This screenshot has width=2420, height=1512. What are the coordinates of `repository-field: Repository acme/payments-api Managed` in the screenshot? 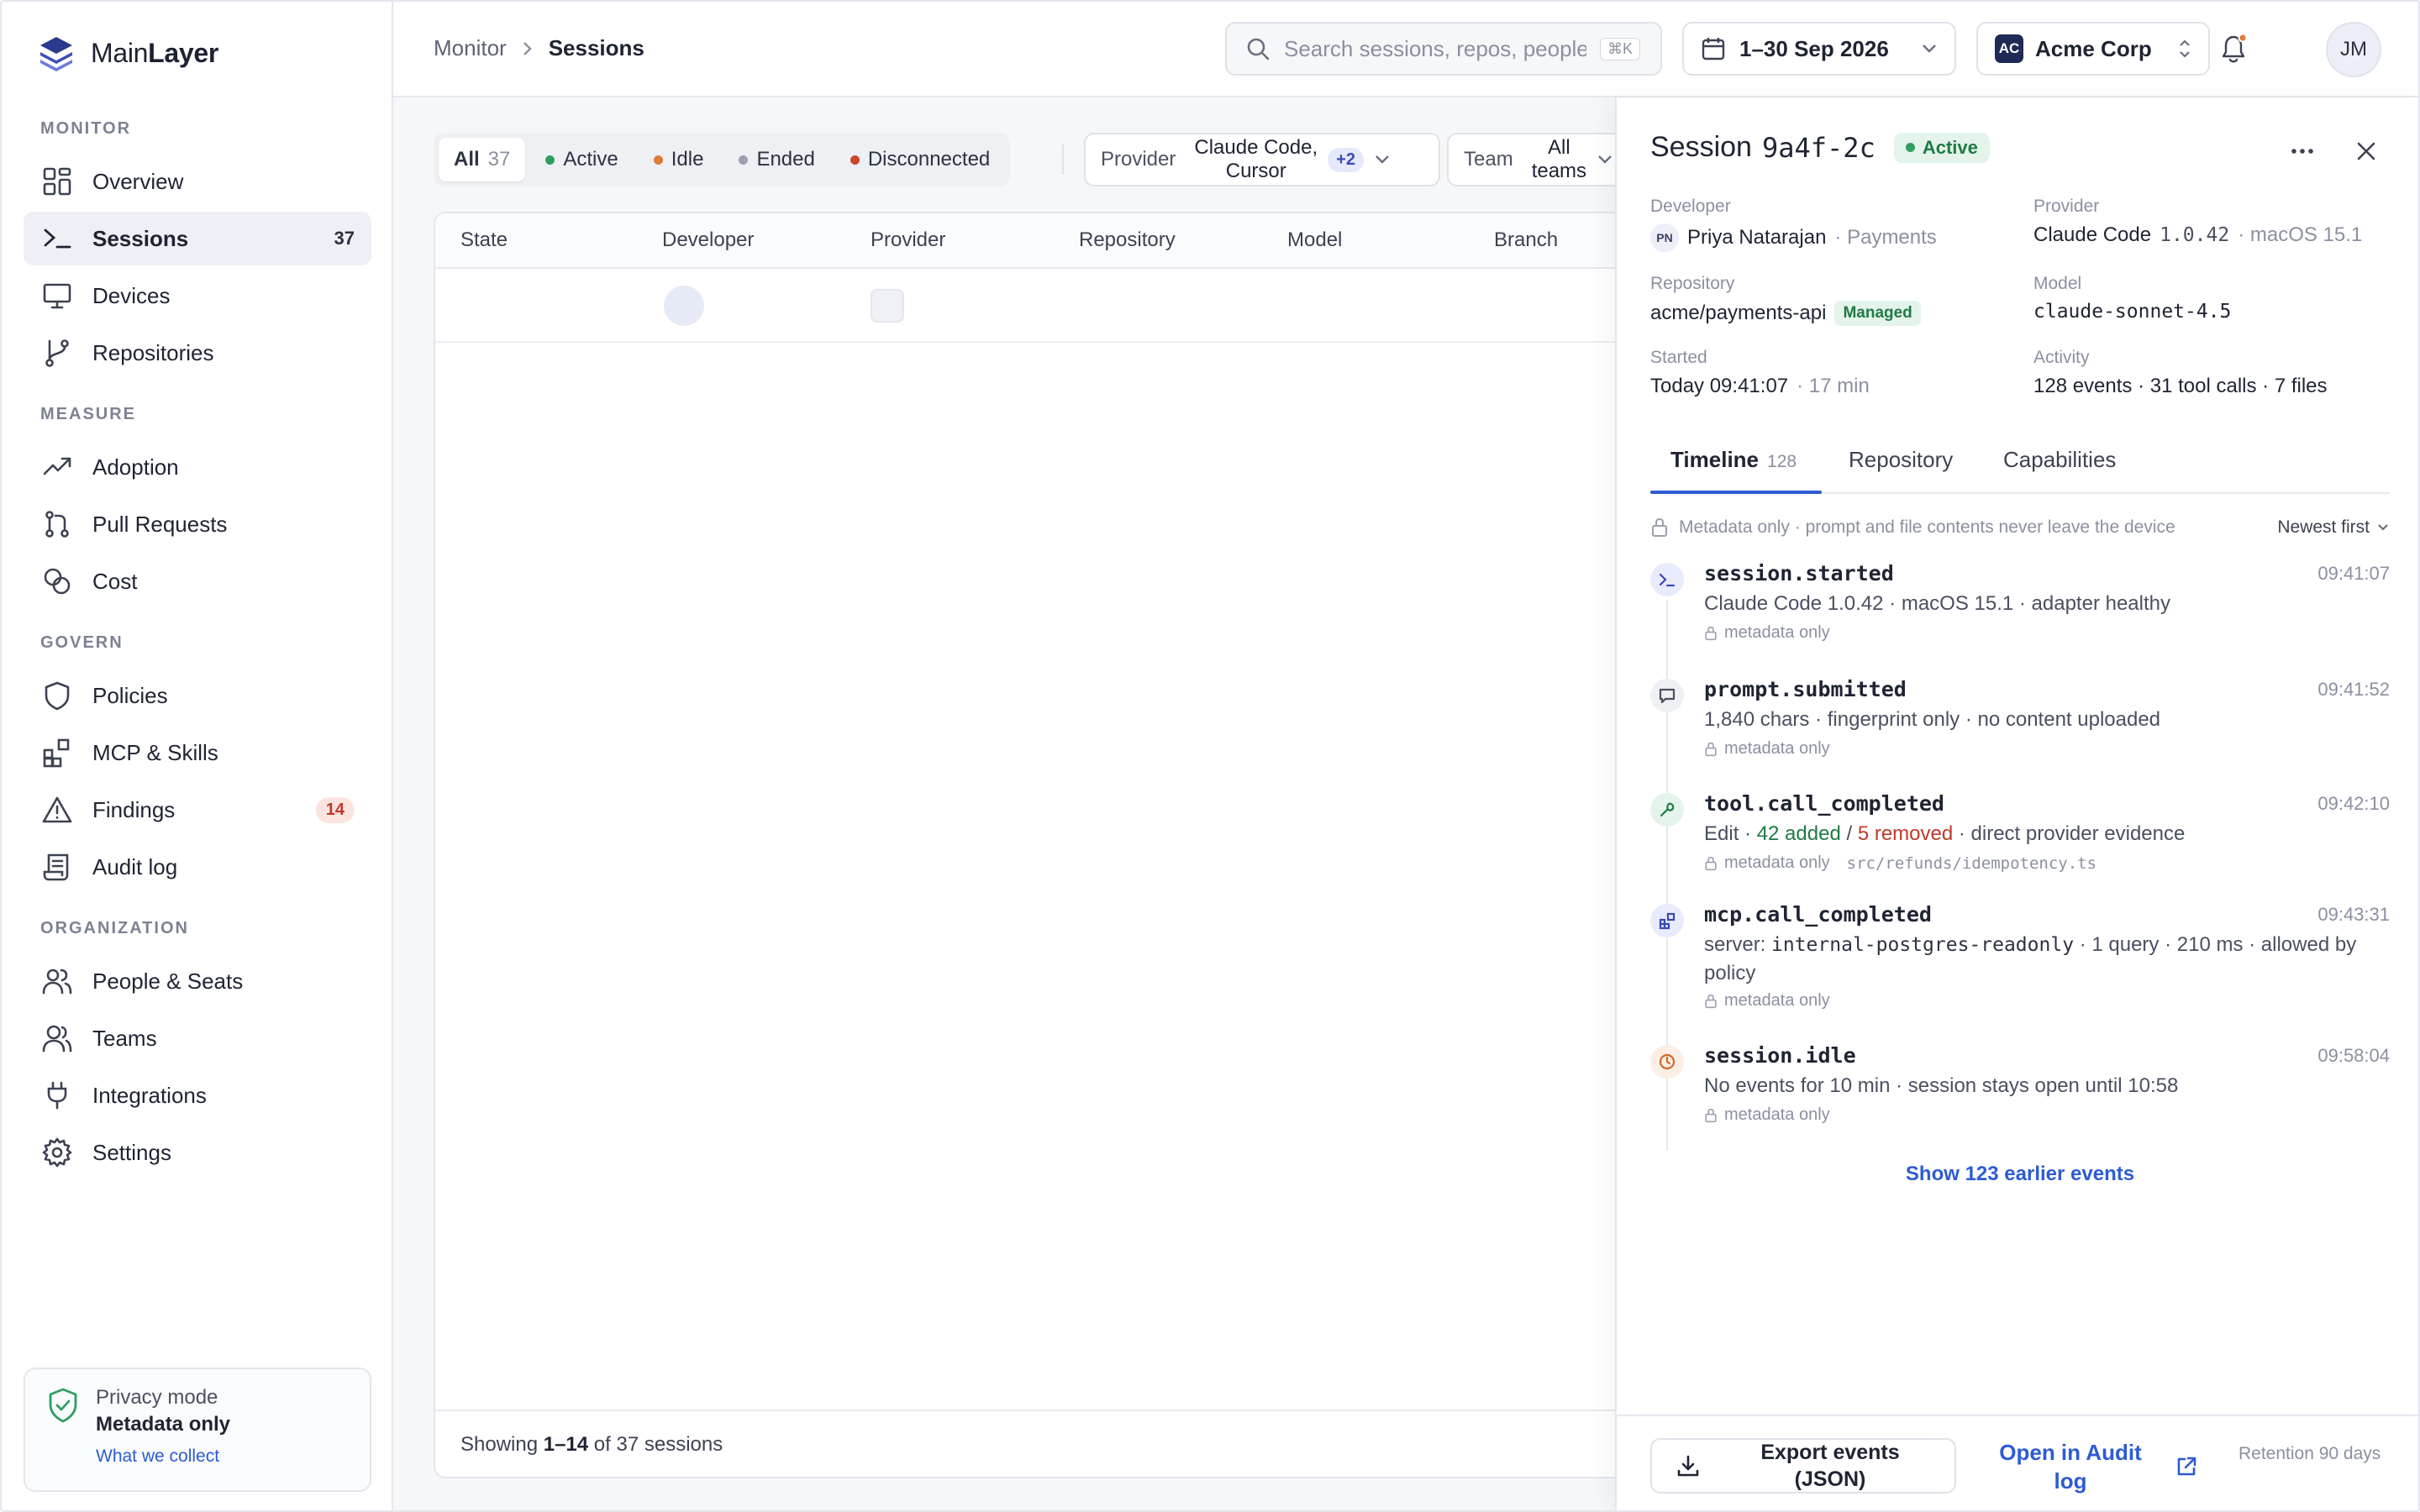 It's located at (1786, 300).